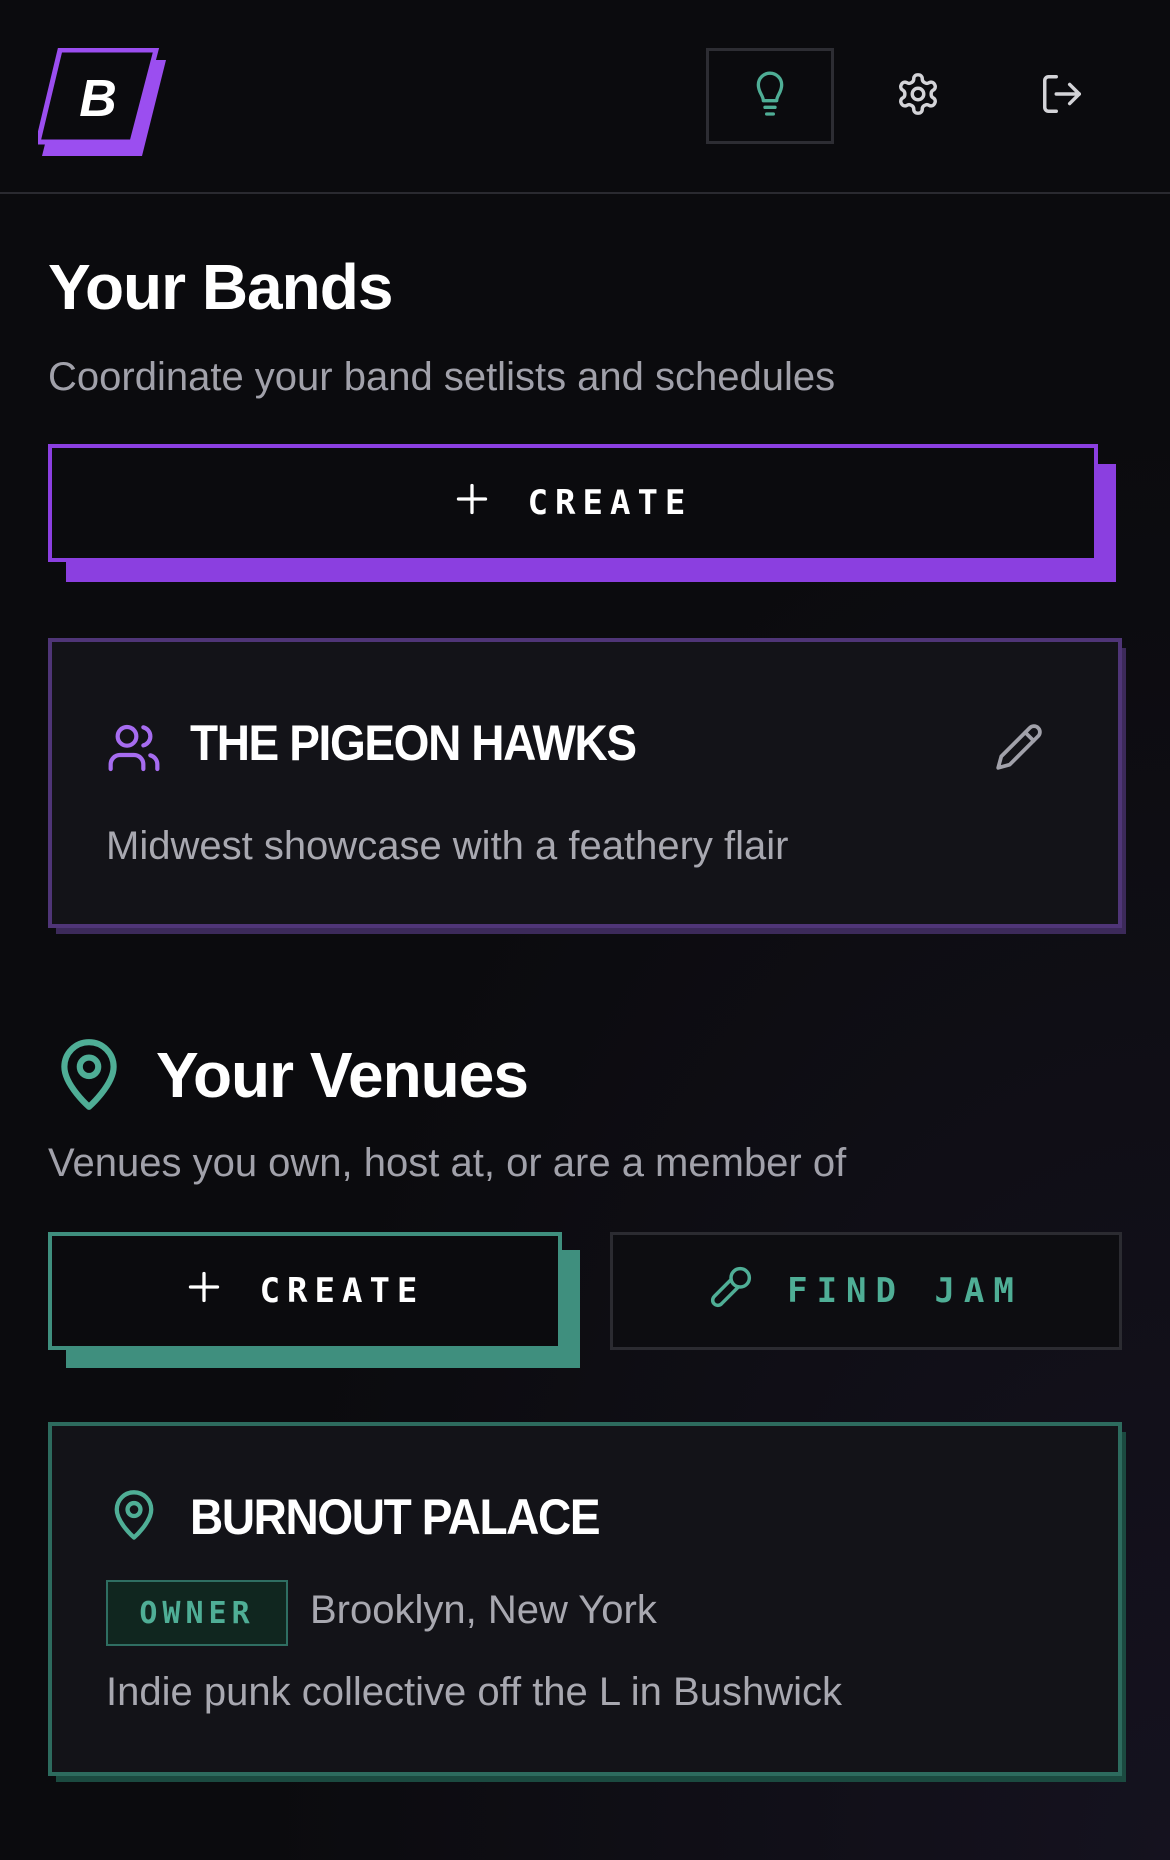 This screenshot has height=1860, width=1170. What do you see at coordinates (134, 750) in the screenshot?
I see `users-icon` at bounding box center [134, 750].